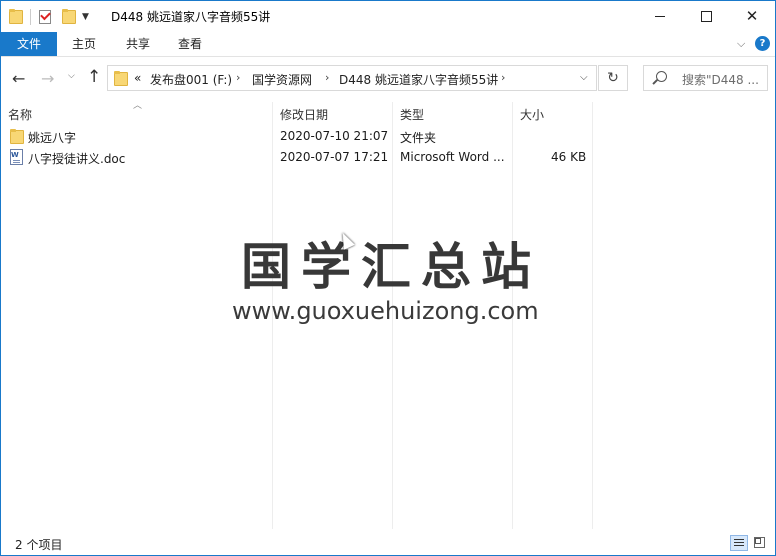 The width and height of the screenshot is (776, 556). What do you see at coordinates (191, 79) in the screenshot?
I see `breadcrumb-drive: 发布盘001 (F:)` at bounding box center [191, 79].